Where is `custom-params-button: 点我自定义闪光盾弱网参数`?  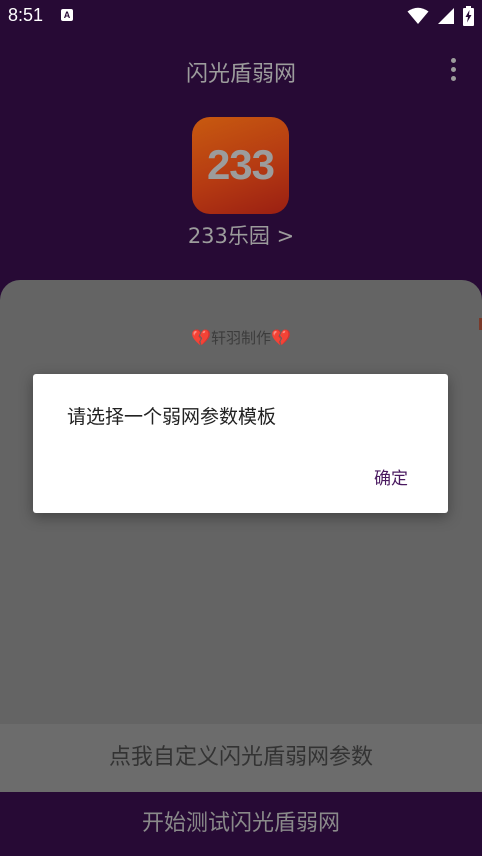 custom-params-button: 点我自定义闪光盾弱网参数 is located at coordinates (241, 758).